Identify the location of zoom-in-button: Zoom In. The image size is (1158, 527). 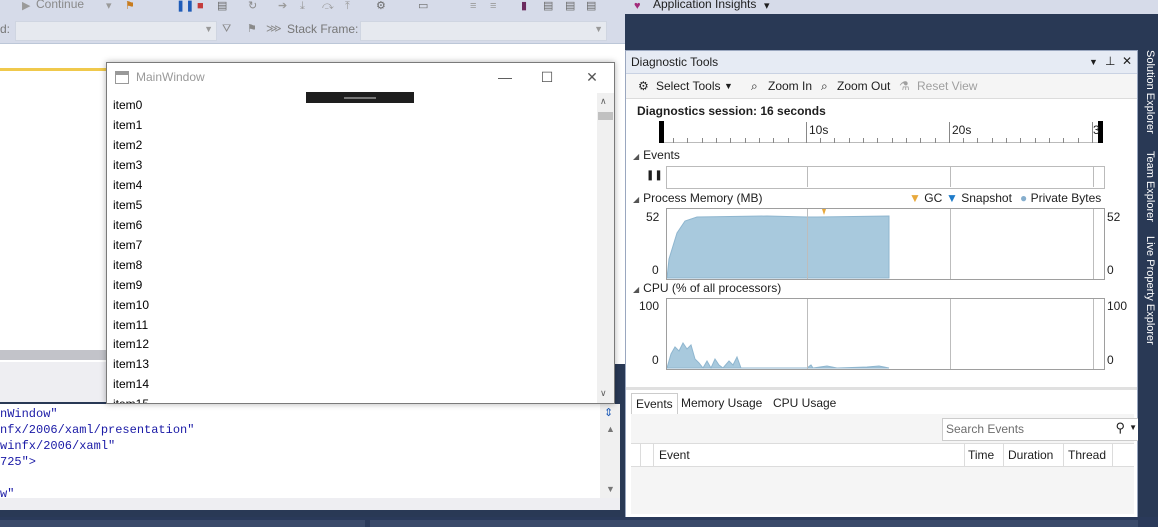
(790, 86).